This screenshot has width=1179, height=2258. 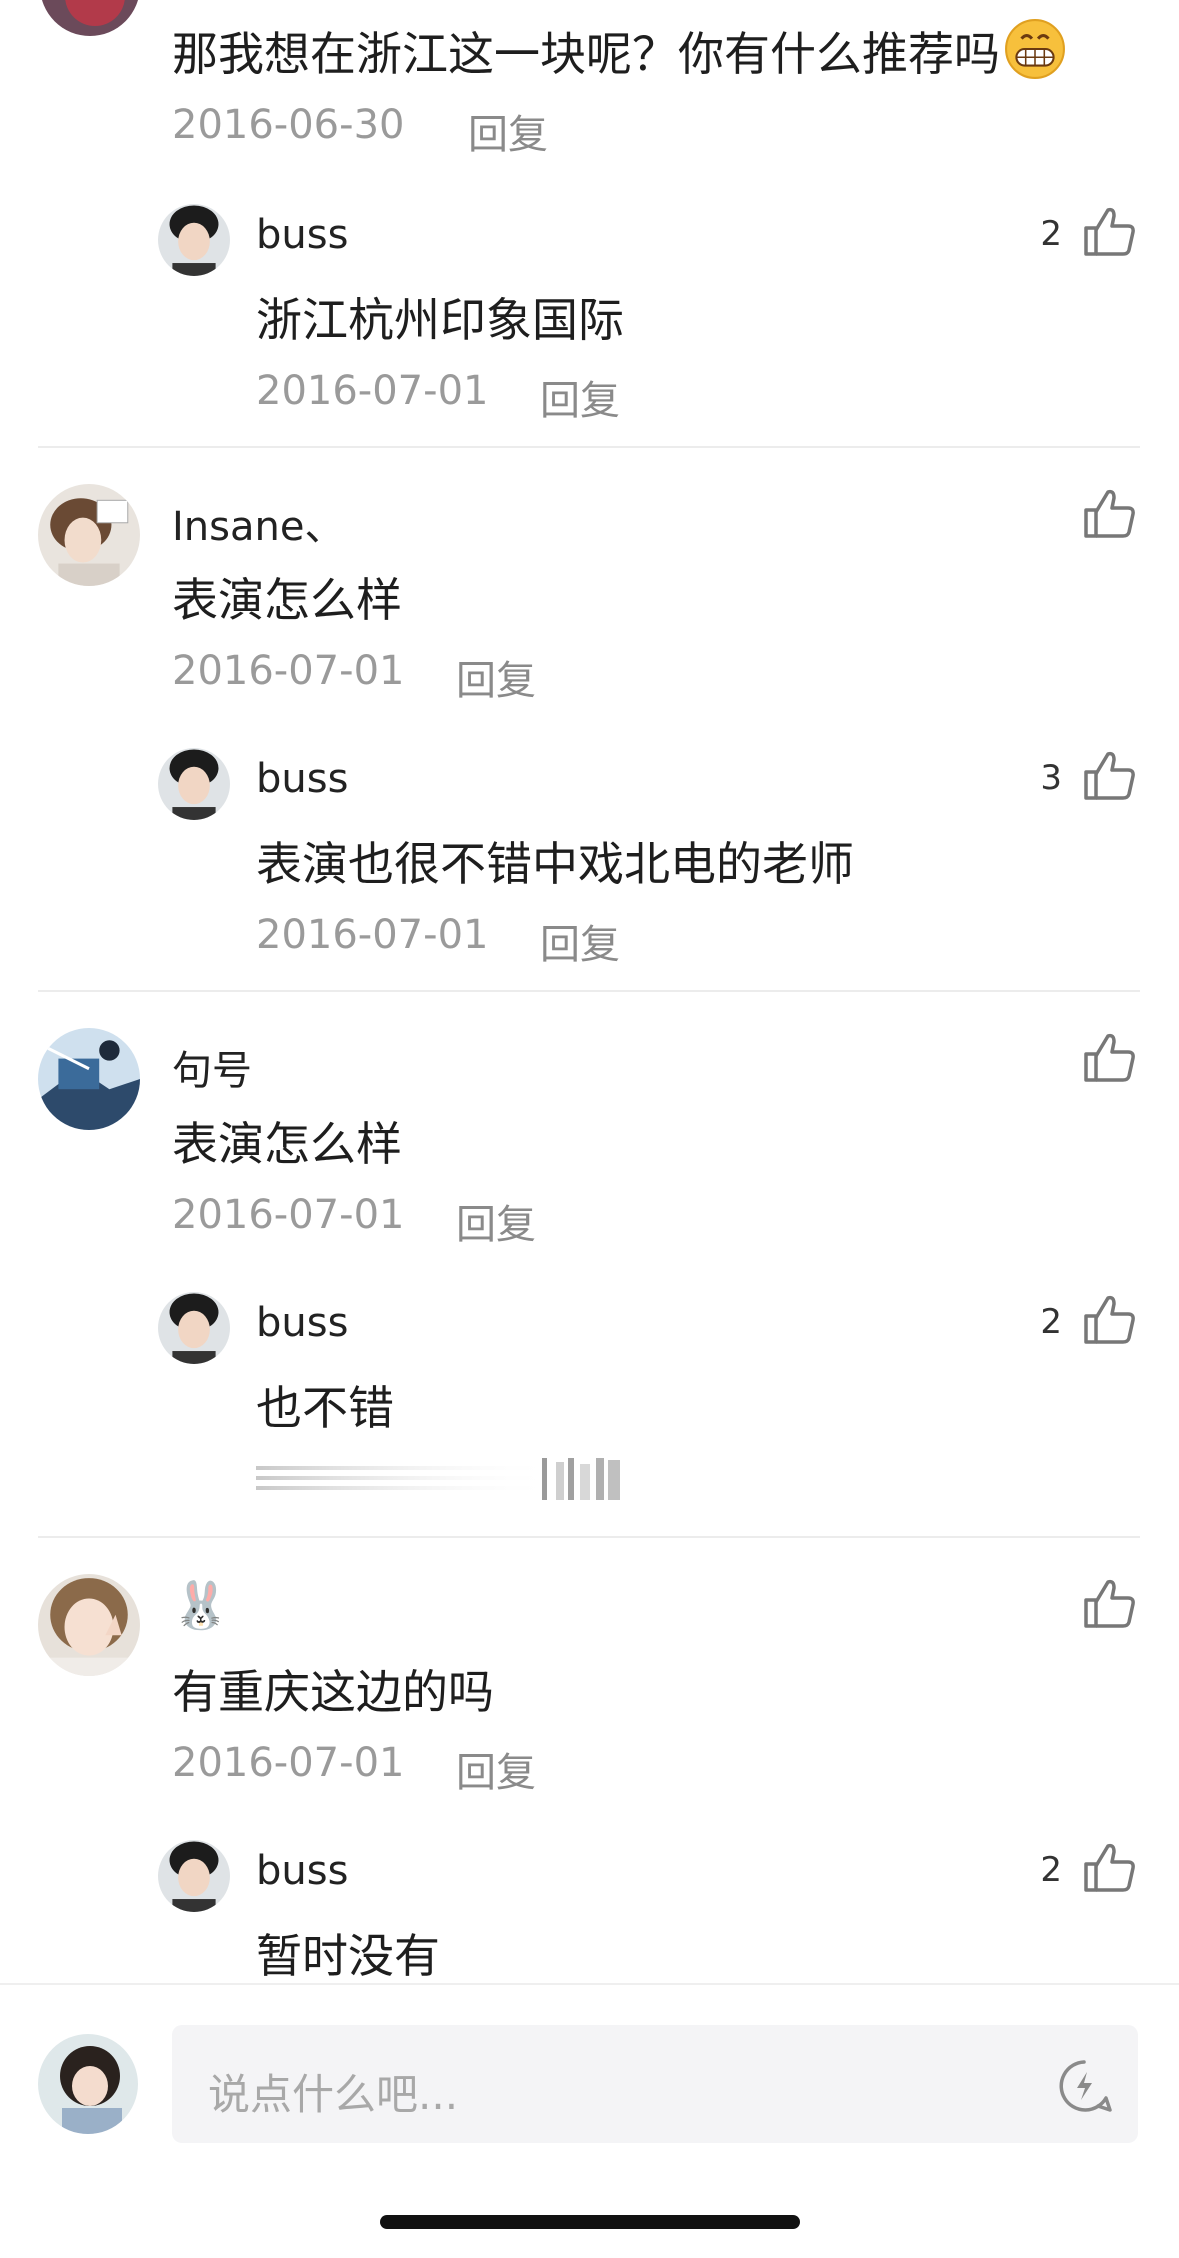 What do you see at coordinates (590, 2222) in the screenshot?
I see `home-indicator` at bounding box center [590, 2222].